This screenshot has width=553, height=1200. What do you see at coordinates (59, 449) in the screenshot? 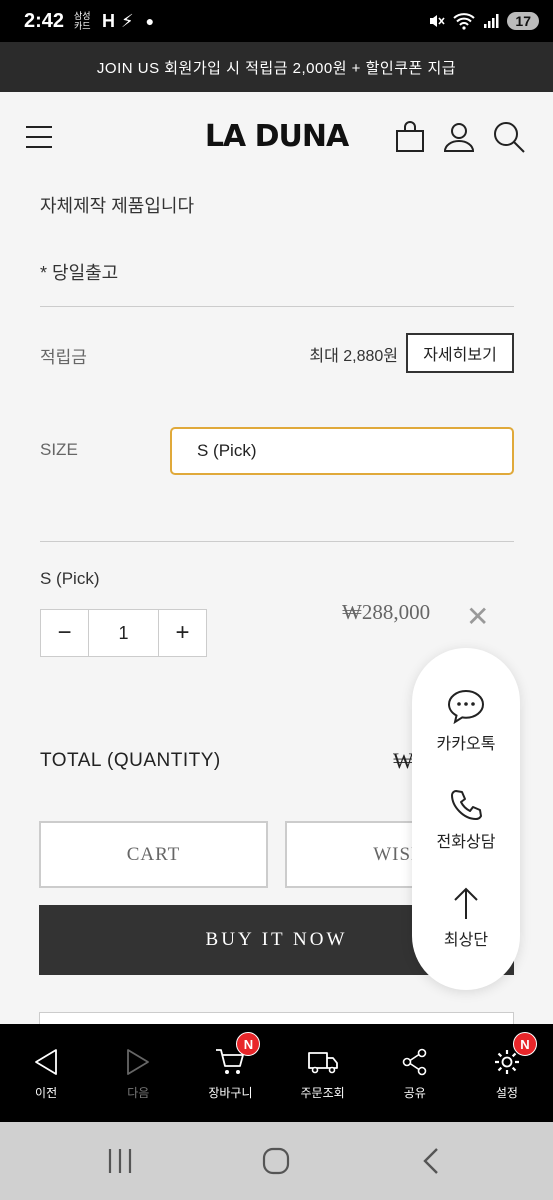
I see `size-label: SIZE` at bounding box center [59, 449].